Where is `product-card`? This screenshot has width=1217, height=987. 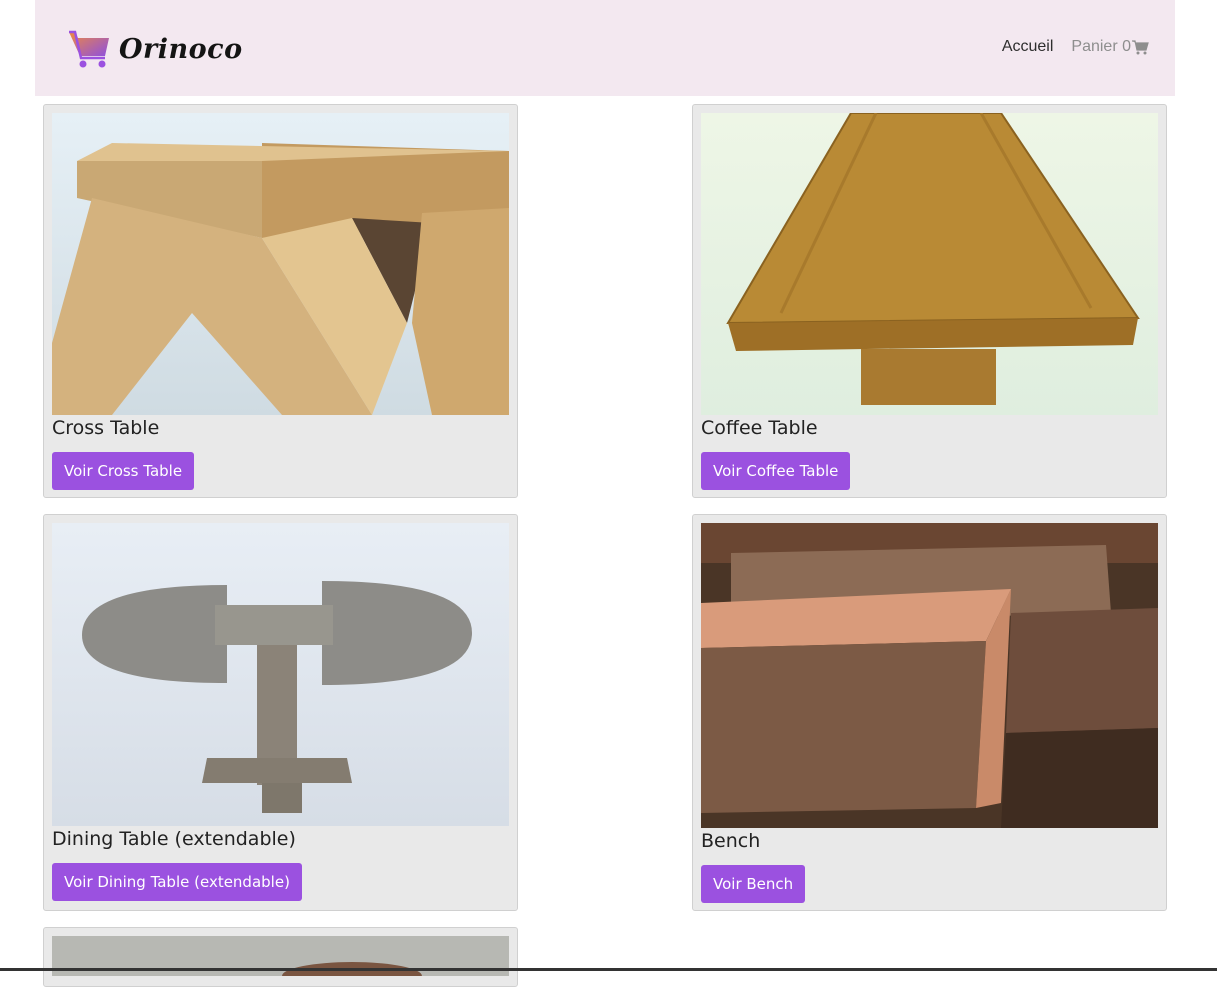
product-card is located at coordinates (280, 957).